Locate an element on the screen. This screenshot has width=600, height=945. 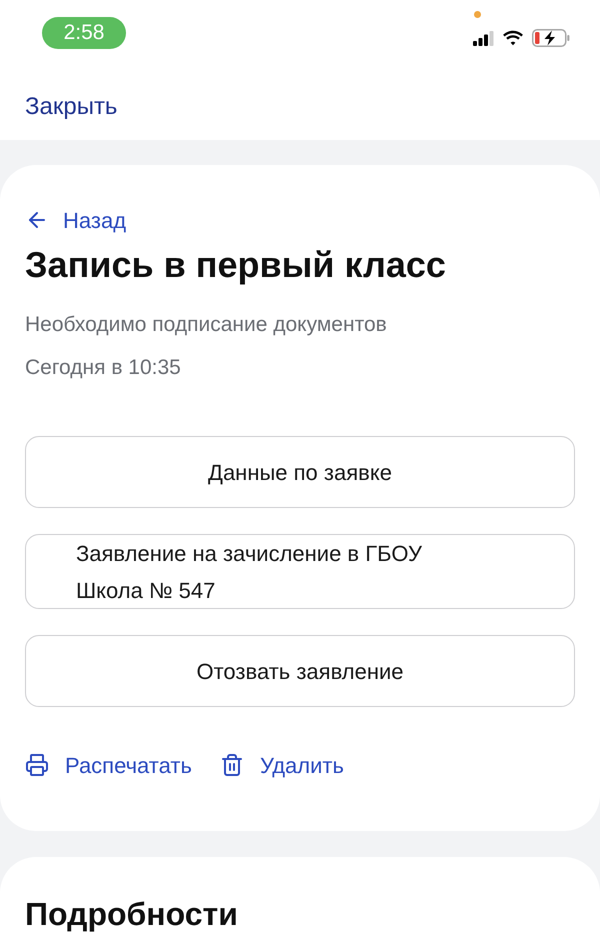
action-button: Данные по заявке is located at coordinates (300, 472).